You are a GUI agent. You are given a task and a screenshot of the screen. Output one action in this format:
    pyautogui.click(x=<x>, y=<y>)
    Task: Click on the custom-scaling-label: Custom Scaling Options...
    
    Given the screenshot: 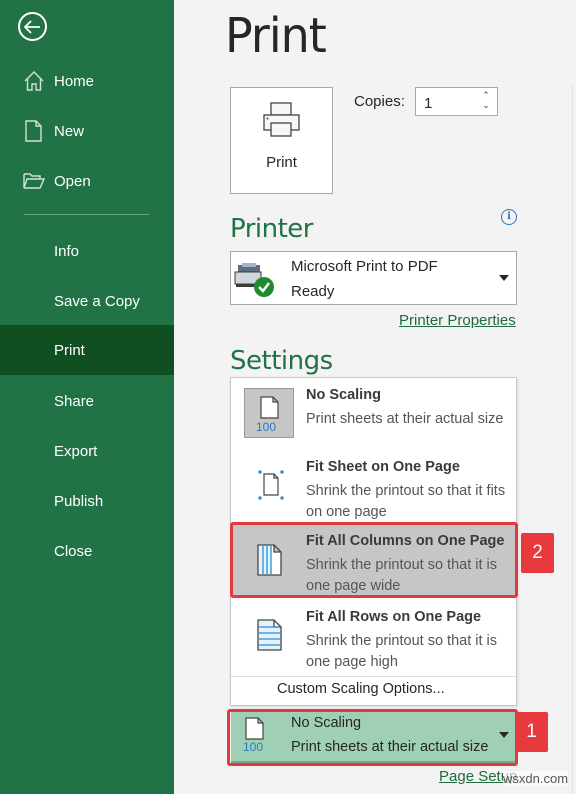 What is the action you would take?
    pyautogui.click(x=361, y=689)
    